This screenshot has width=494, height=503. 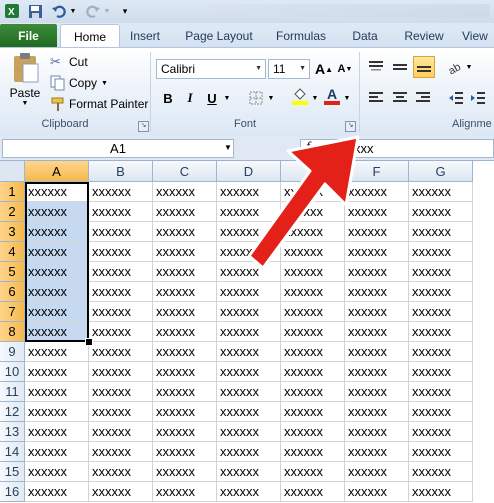 What do you see at coordinates (313, 212) in the screenshot?
I see `cell-e2: xxxxxx` at bounding box center [313, 212].